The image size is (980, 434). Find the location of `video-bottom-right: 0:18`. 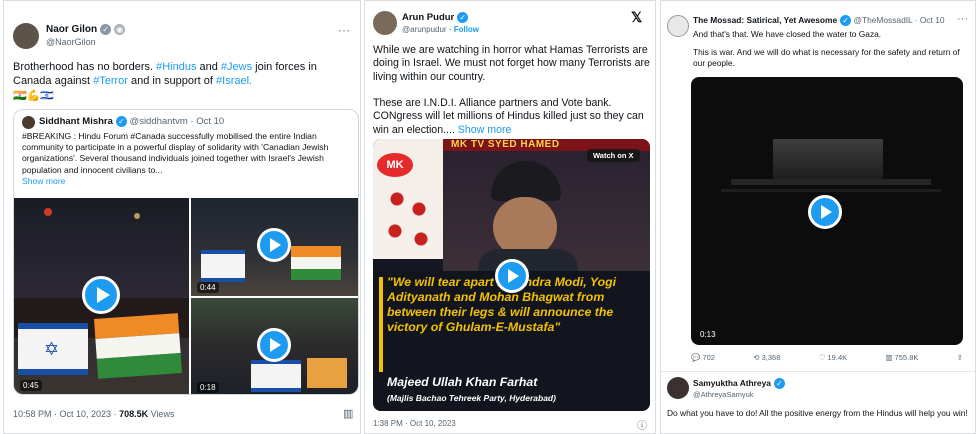

video-bottom-right: 0:18 is located at coordinates (274, 346).